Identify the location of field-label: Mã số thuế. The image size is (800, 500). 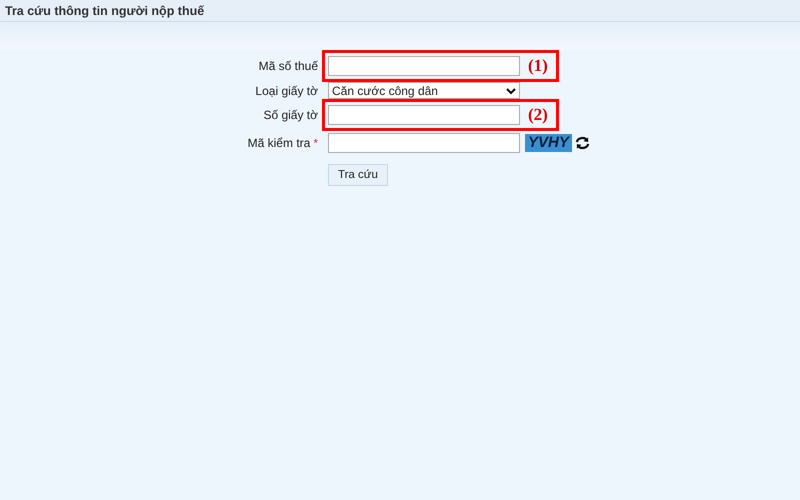
(288, 66).